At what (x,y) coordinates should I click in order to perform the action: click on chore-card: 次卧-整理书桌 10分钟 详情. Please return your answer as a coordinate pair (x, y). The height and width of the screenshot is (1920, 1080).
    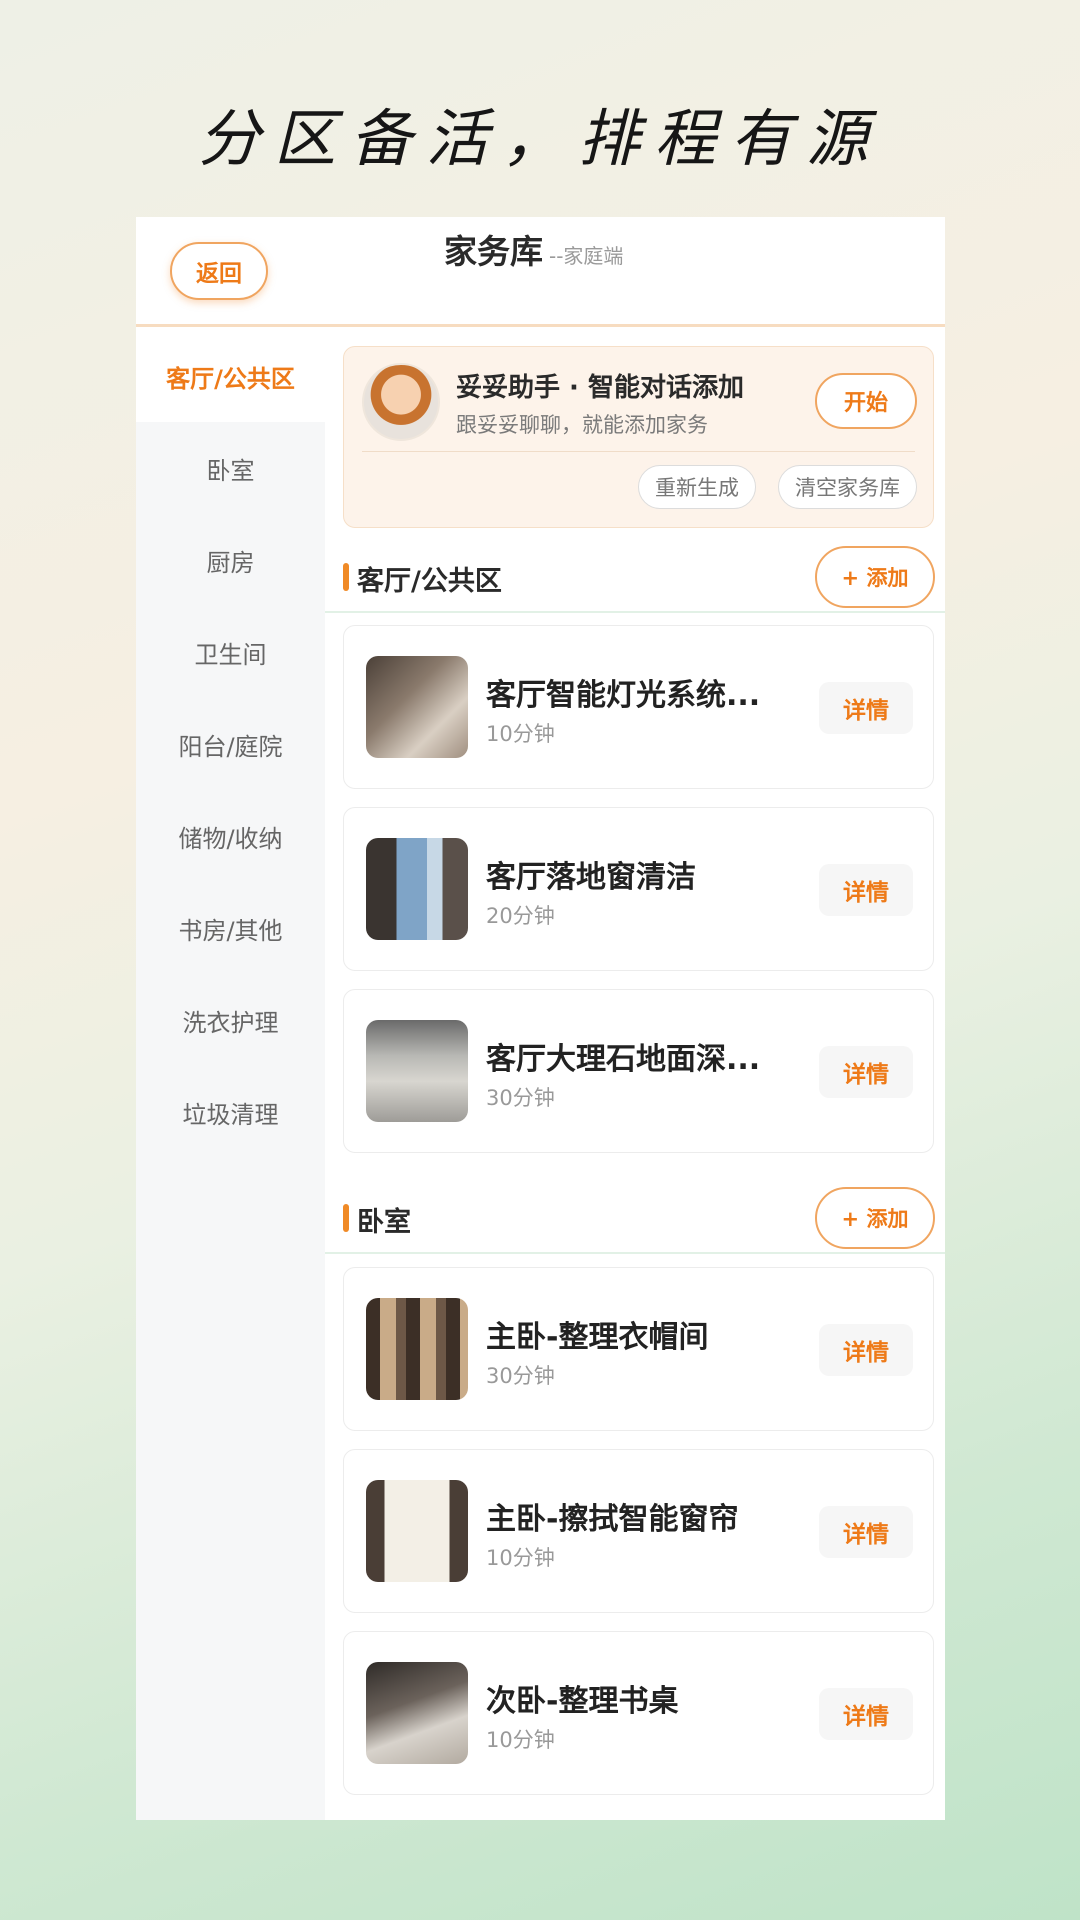
    Looking at the image, I should click on (638, 1713).